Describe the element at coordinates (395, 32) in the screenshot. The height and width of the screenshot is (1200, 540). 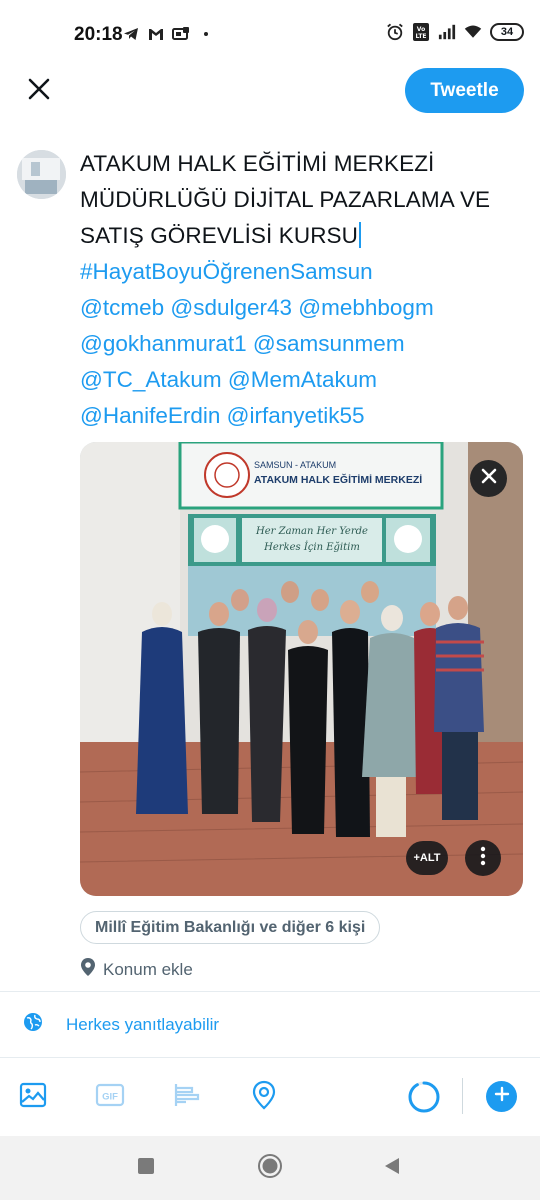
I see `alarm-icon` at that location.